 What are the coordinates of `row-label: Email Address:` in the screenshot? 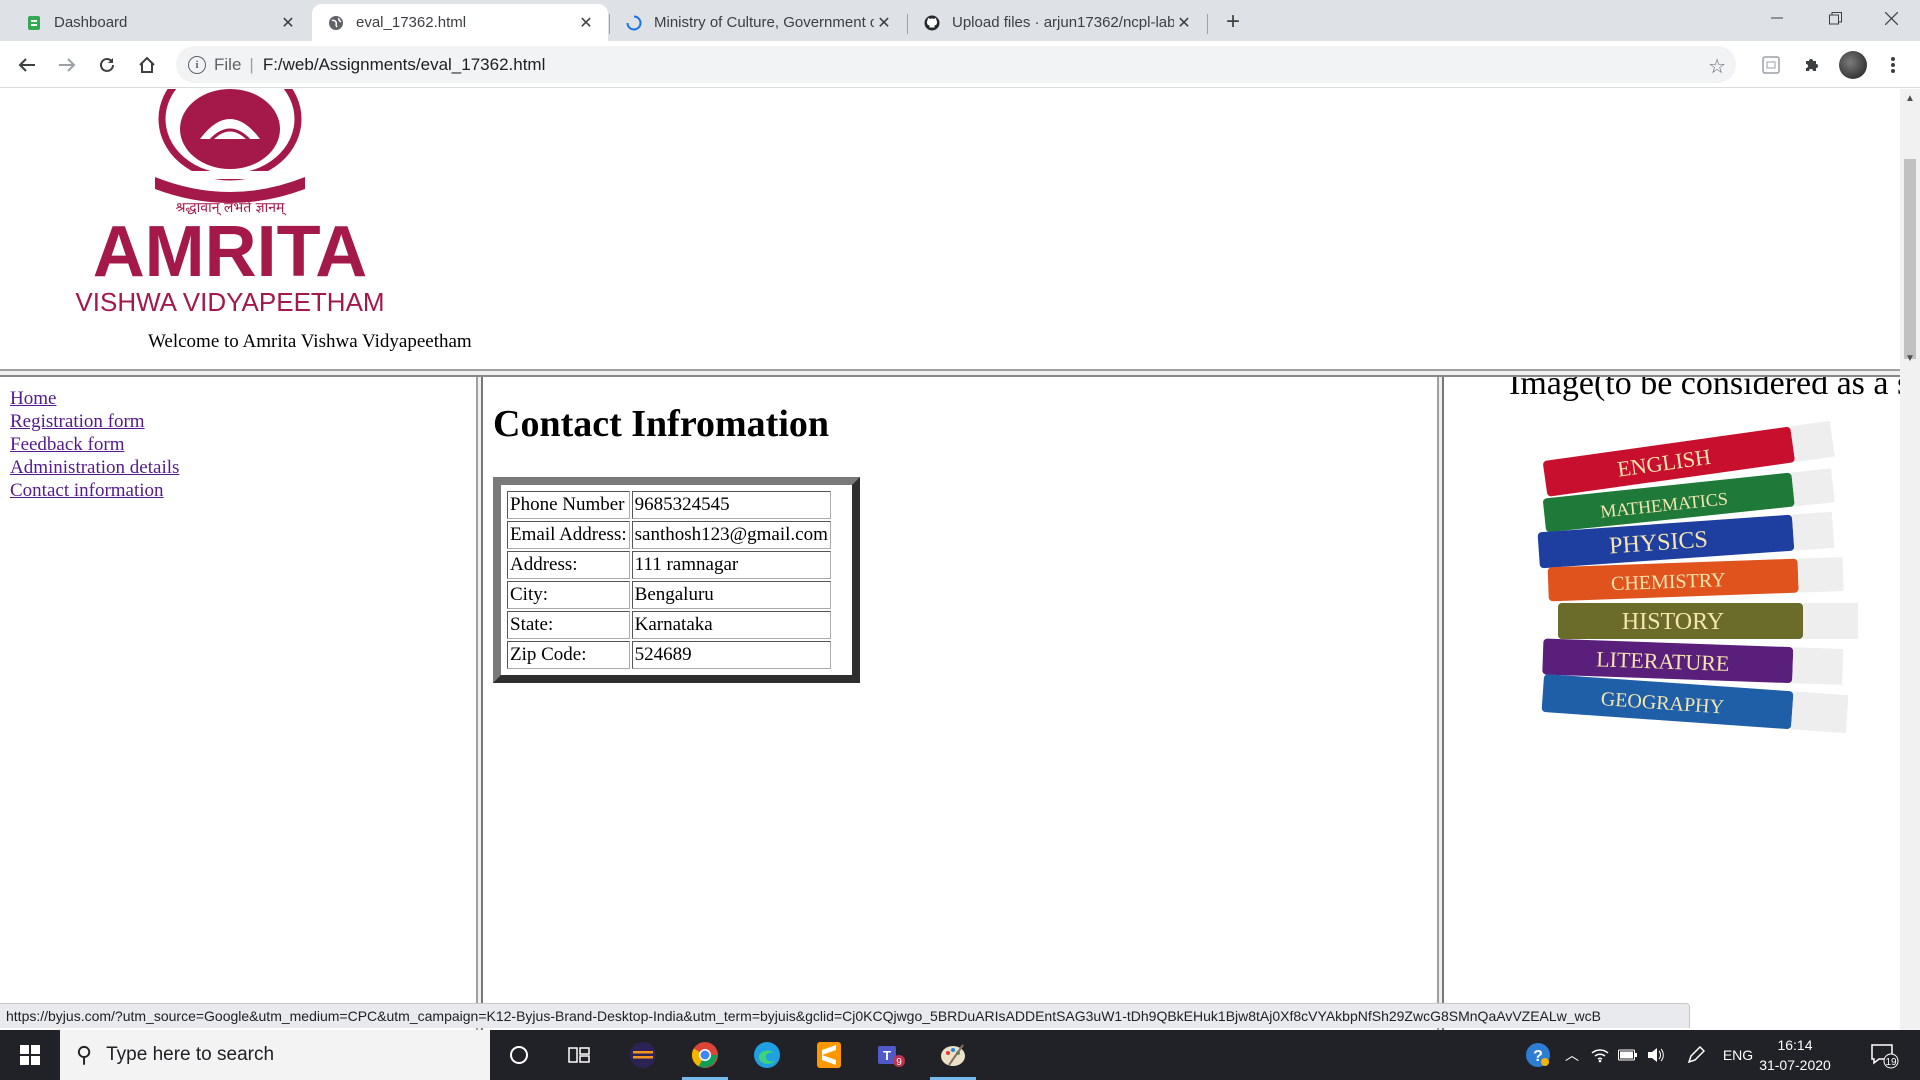 It's located at (568, 535).